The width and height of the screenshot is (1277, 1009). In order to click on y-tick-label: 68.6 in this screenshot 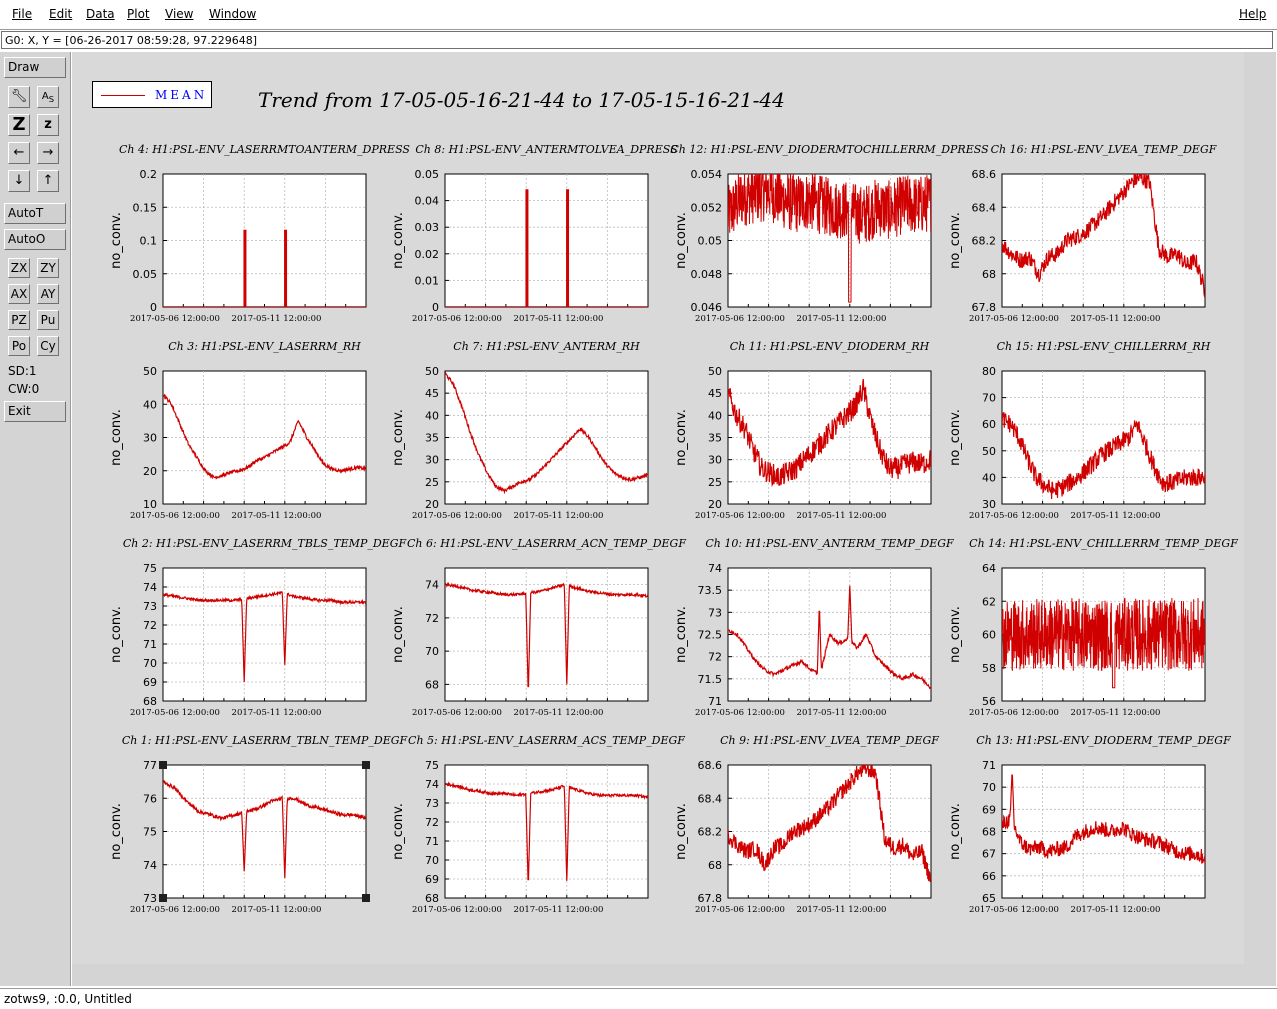, I will do `click(710, 765)`.